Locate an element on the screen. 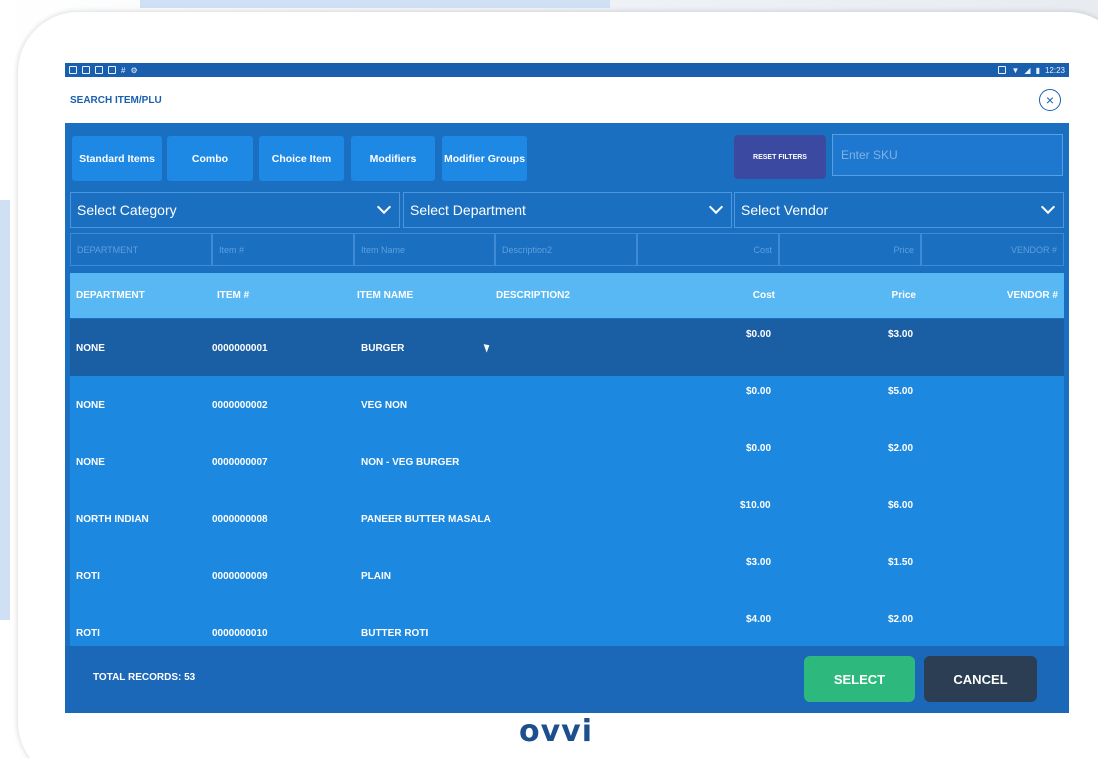  sku-input is located at coordinates (947, 155).